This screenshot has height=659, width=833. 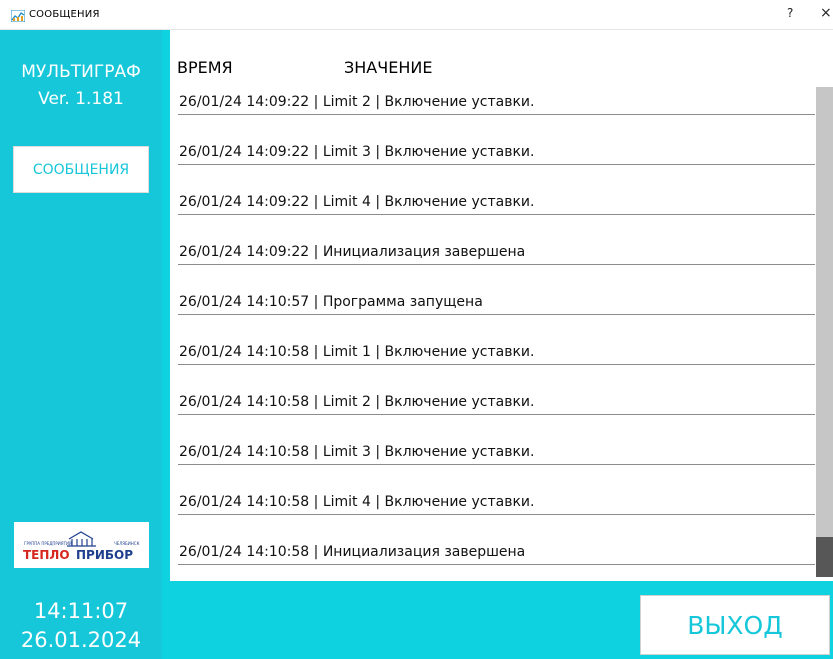 I want to click on logo-city-text: ЧЕЛЯБИНСК, so click(x=127, y=543).